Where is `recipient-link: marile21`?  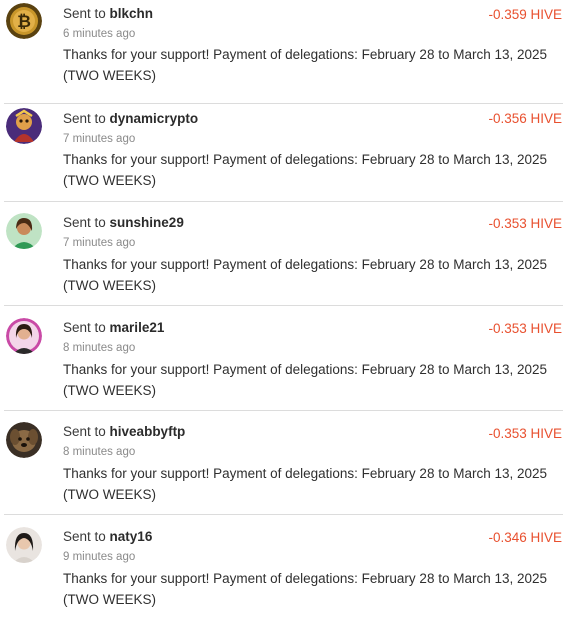 recipient-link: marile21 is located at coordinates (137, 327).